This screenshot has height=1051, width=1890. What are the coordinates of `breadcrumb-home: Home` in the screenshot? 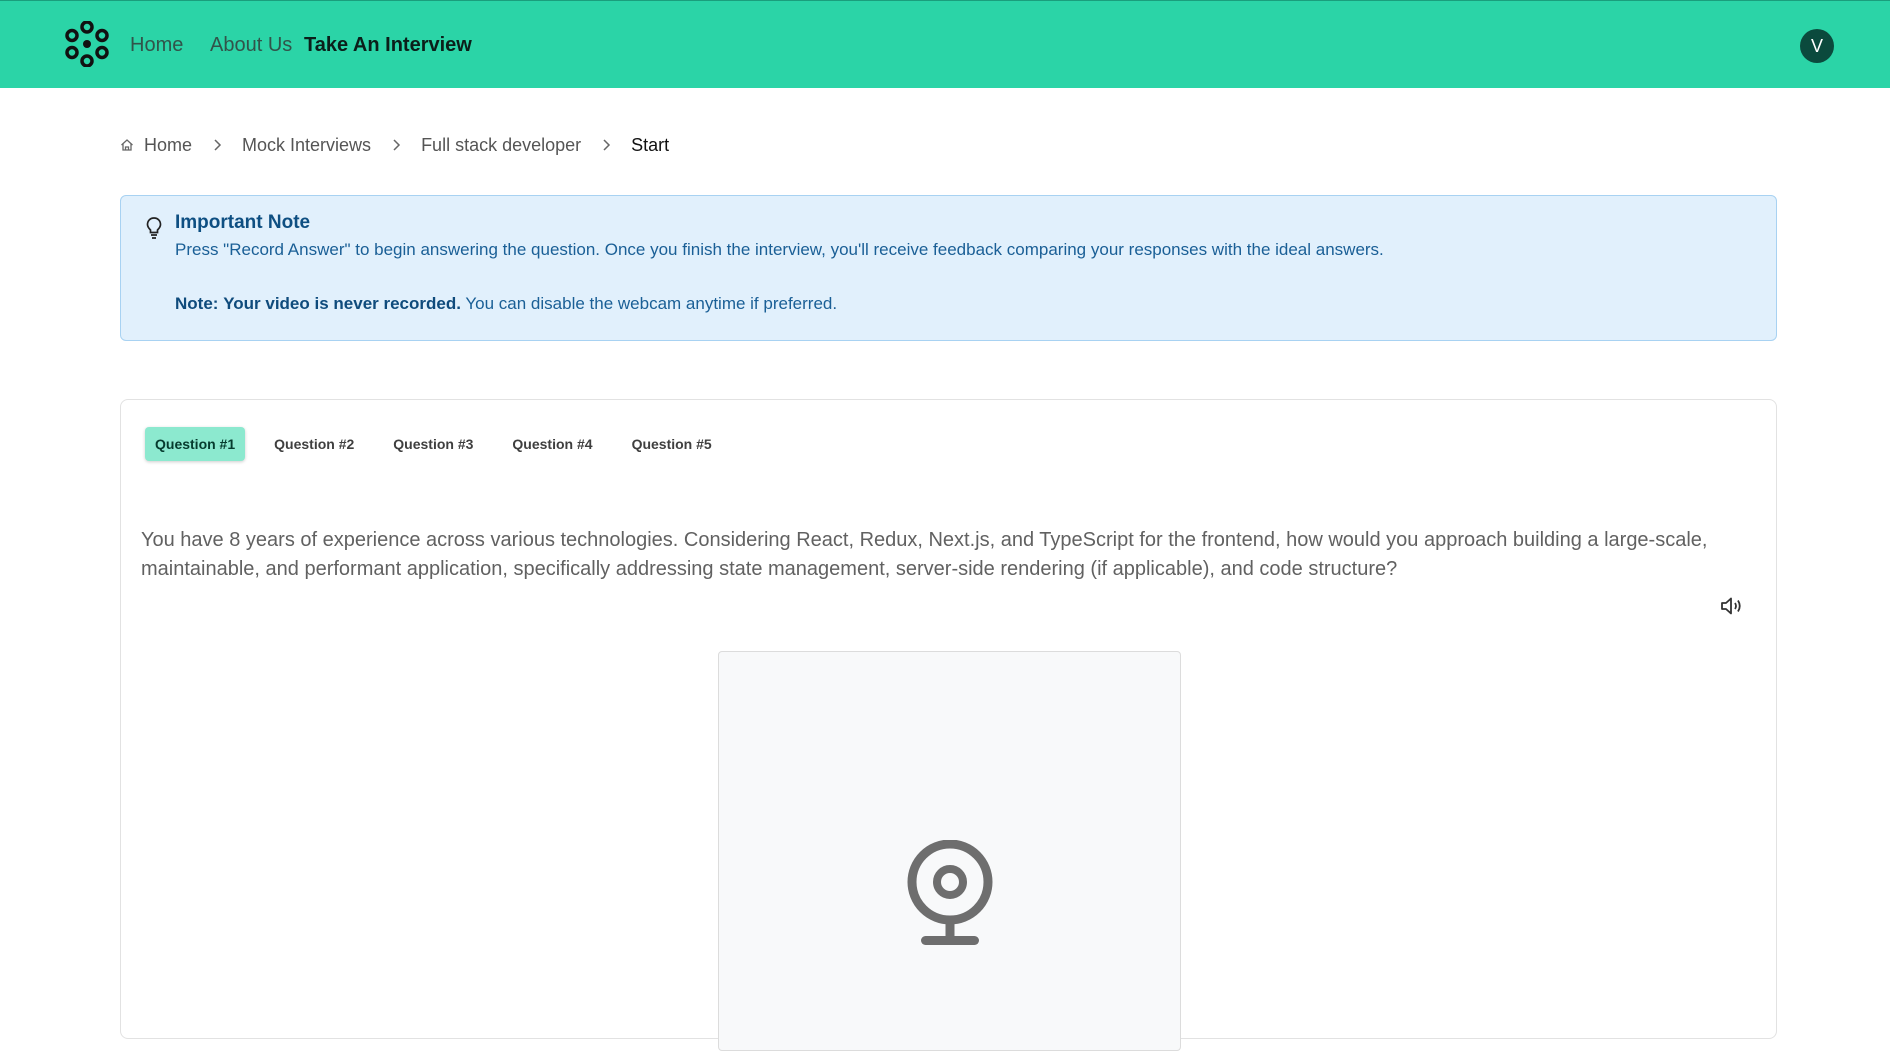 It's located at (156, 145).